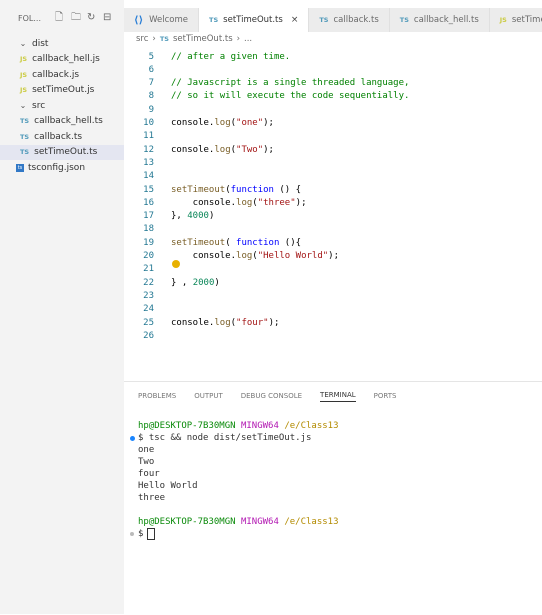 This screenshot has width=542, height=615. Describe the element at coordinates (238, 474) in the screenshot. I see `terminal-output: one Two four Hello World three` at that location.